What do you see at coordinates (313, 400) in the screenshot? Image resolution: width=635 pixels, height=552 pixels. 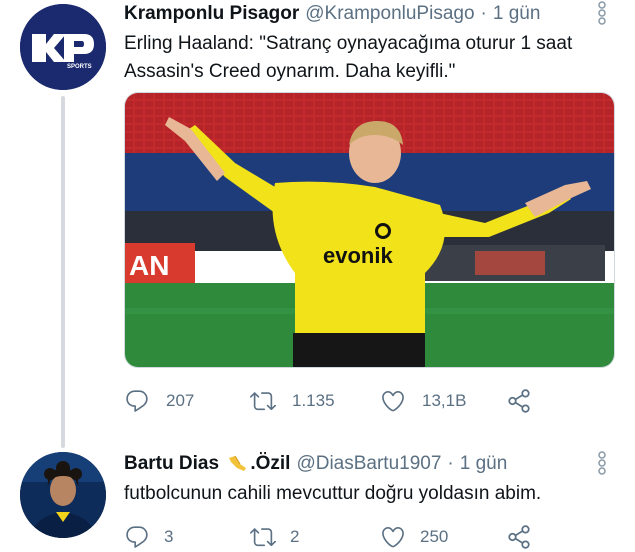 I see `retweet-count: 1.135` at bounding box center [313, 400].